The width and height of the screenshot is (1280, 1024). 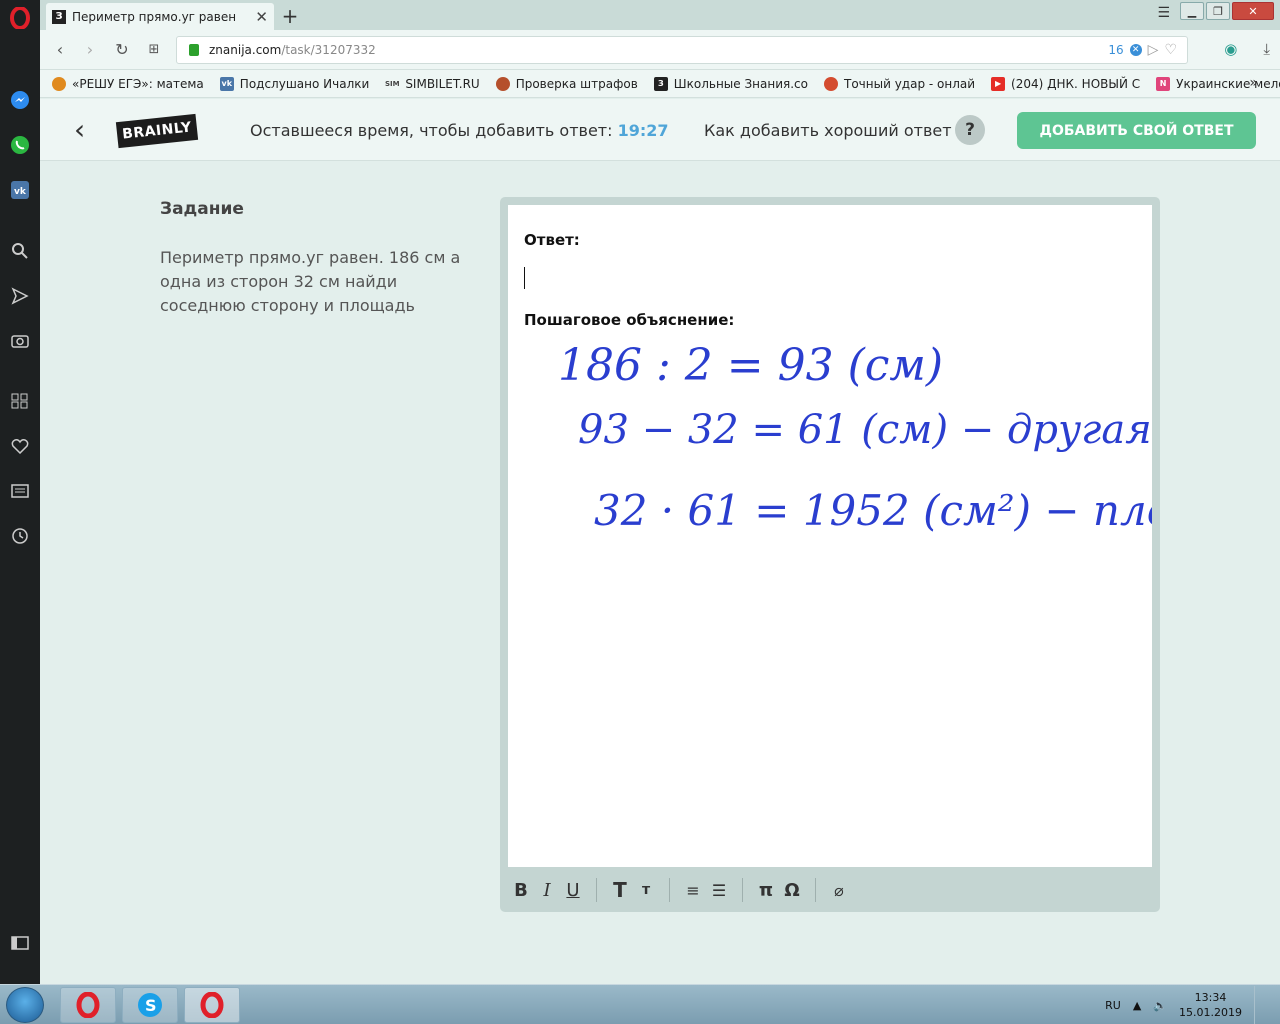 What do you see at coordinates (90, 49) in the screenshot?
I see `forward-button: ›` at bounding box center [90, 49].